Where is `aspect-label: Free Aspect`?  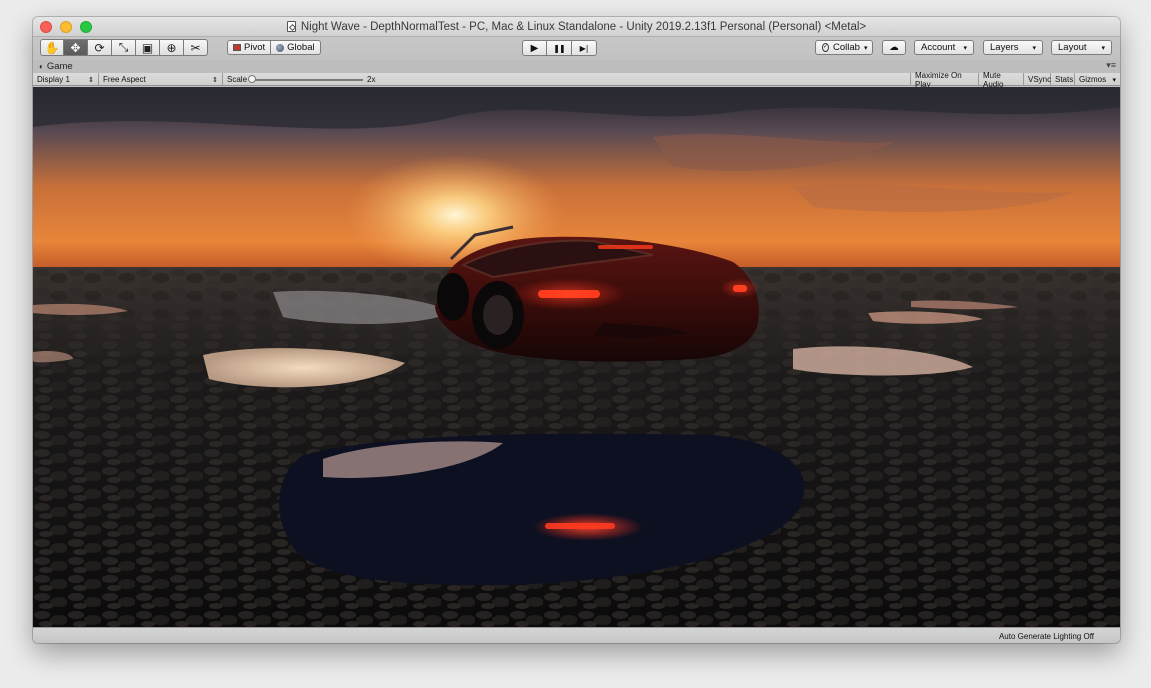
aspect-label: Free Aspect is located at coordinates (124, 79).